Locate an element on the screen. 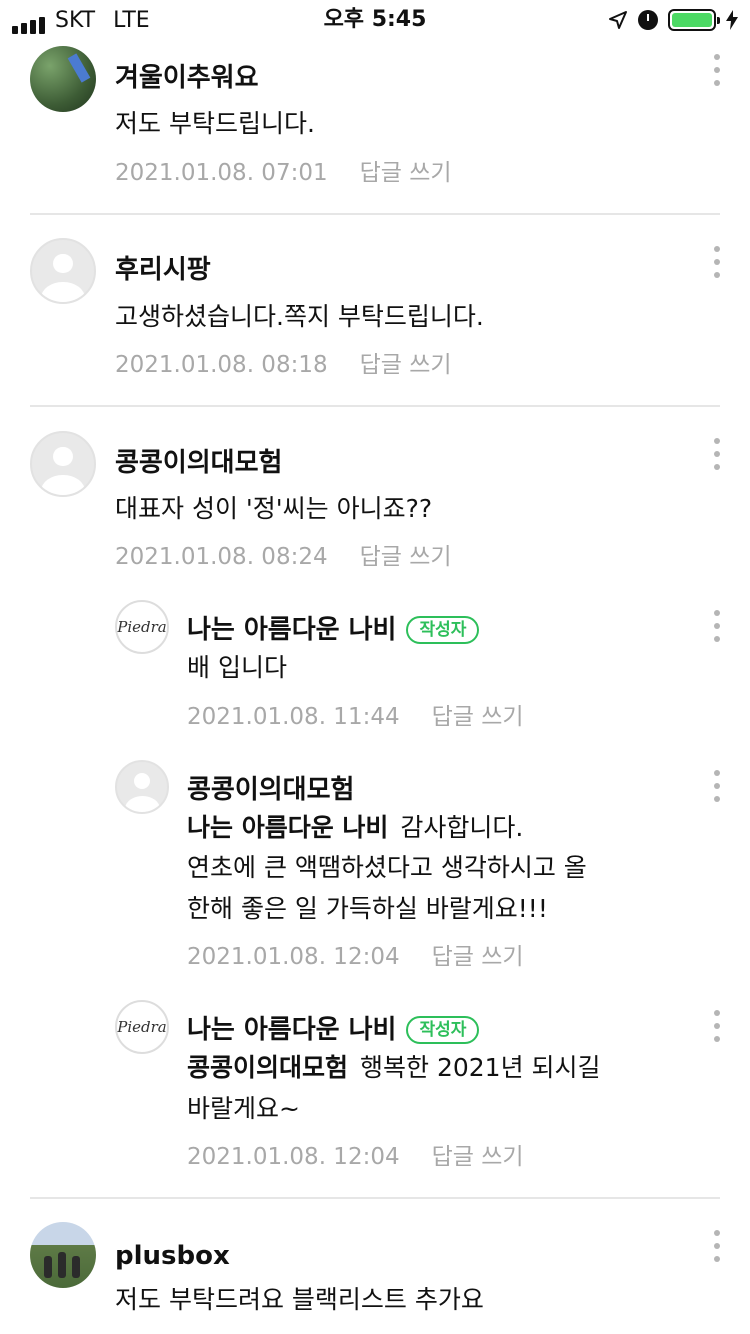  comment-author: 콩콩이의대모험 is located at coordinates (198, 463).